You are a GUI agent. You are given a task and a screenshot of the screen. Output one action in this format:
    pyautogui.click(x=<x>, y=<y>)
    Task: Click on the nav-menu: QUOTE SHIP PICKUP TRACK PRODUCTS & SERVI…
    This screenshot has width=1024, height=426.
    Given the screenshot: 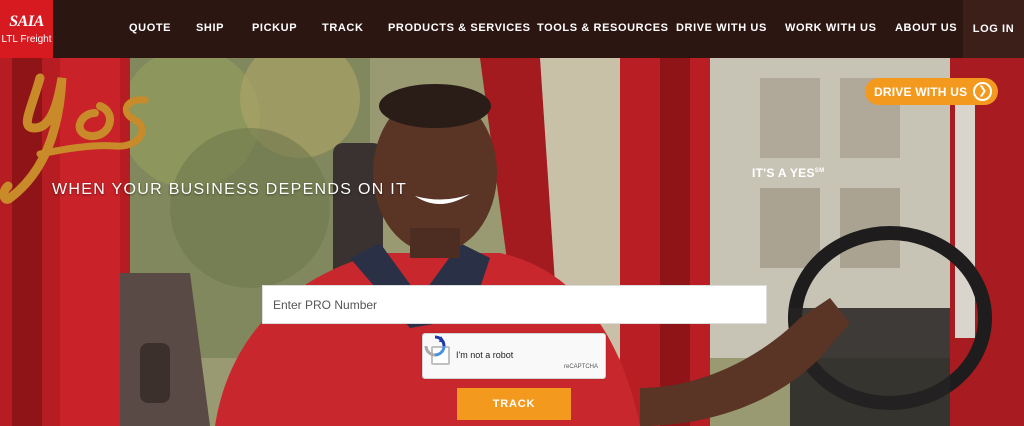 What is the action you would take?
    pyautogui.click(x=538, y=29)
    